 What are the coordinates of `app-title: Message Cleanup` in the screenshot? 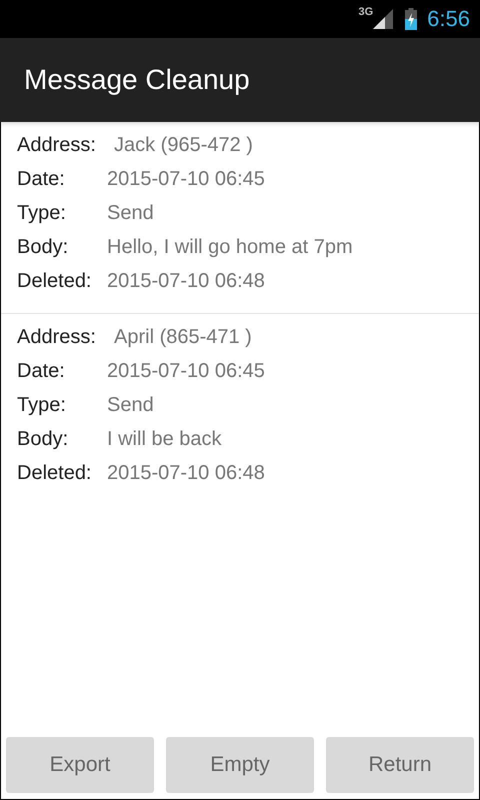 It's located at (137, 80).